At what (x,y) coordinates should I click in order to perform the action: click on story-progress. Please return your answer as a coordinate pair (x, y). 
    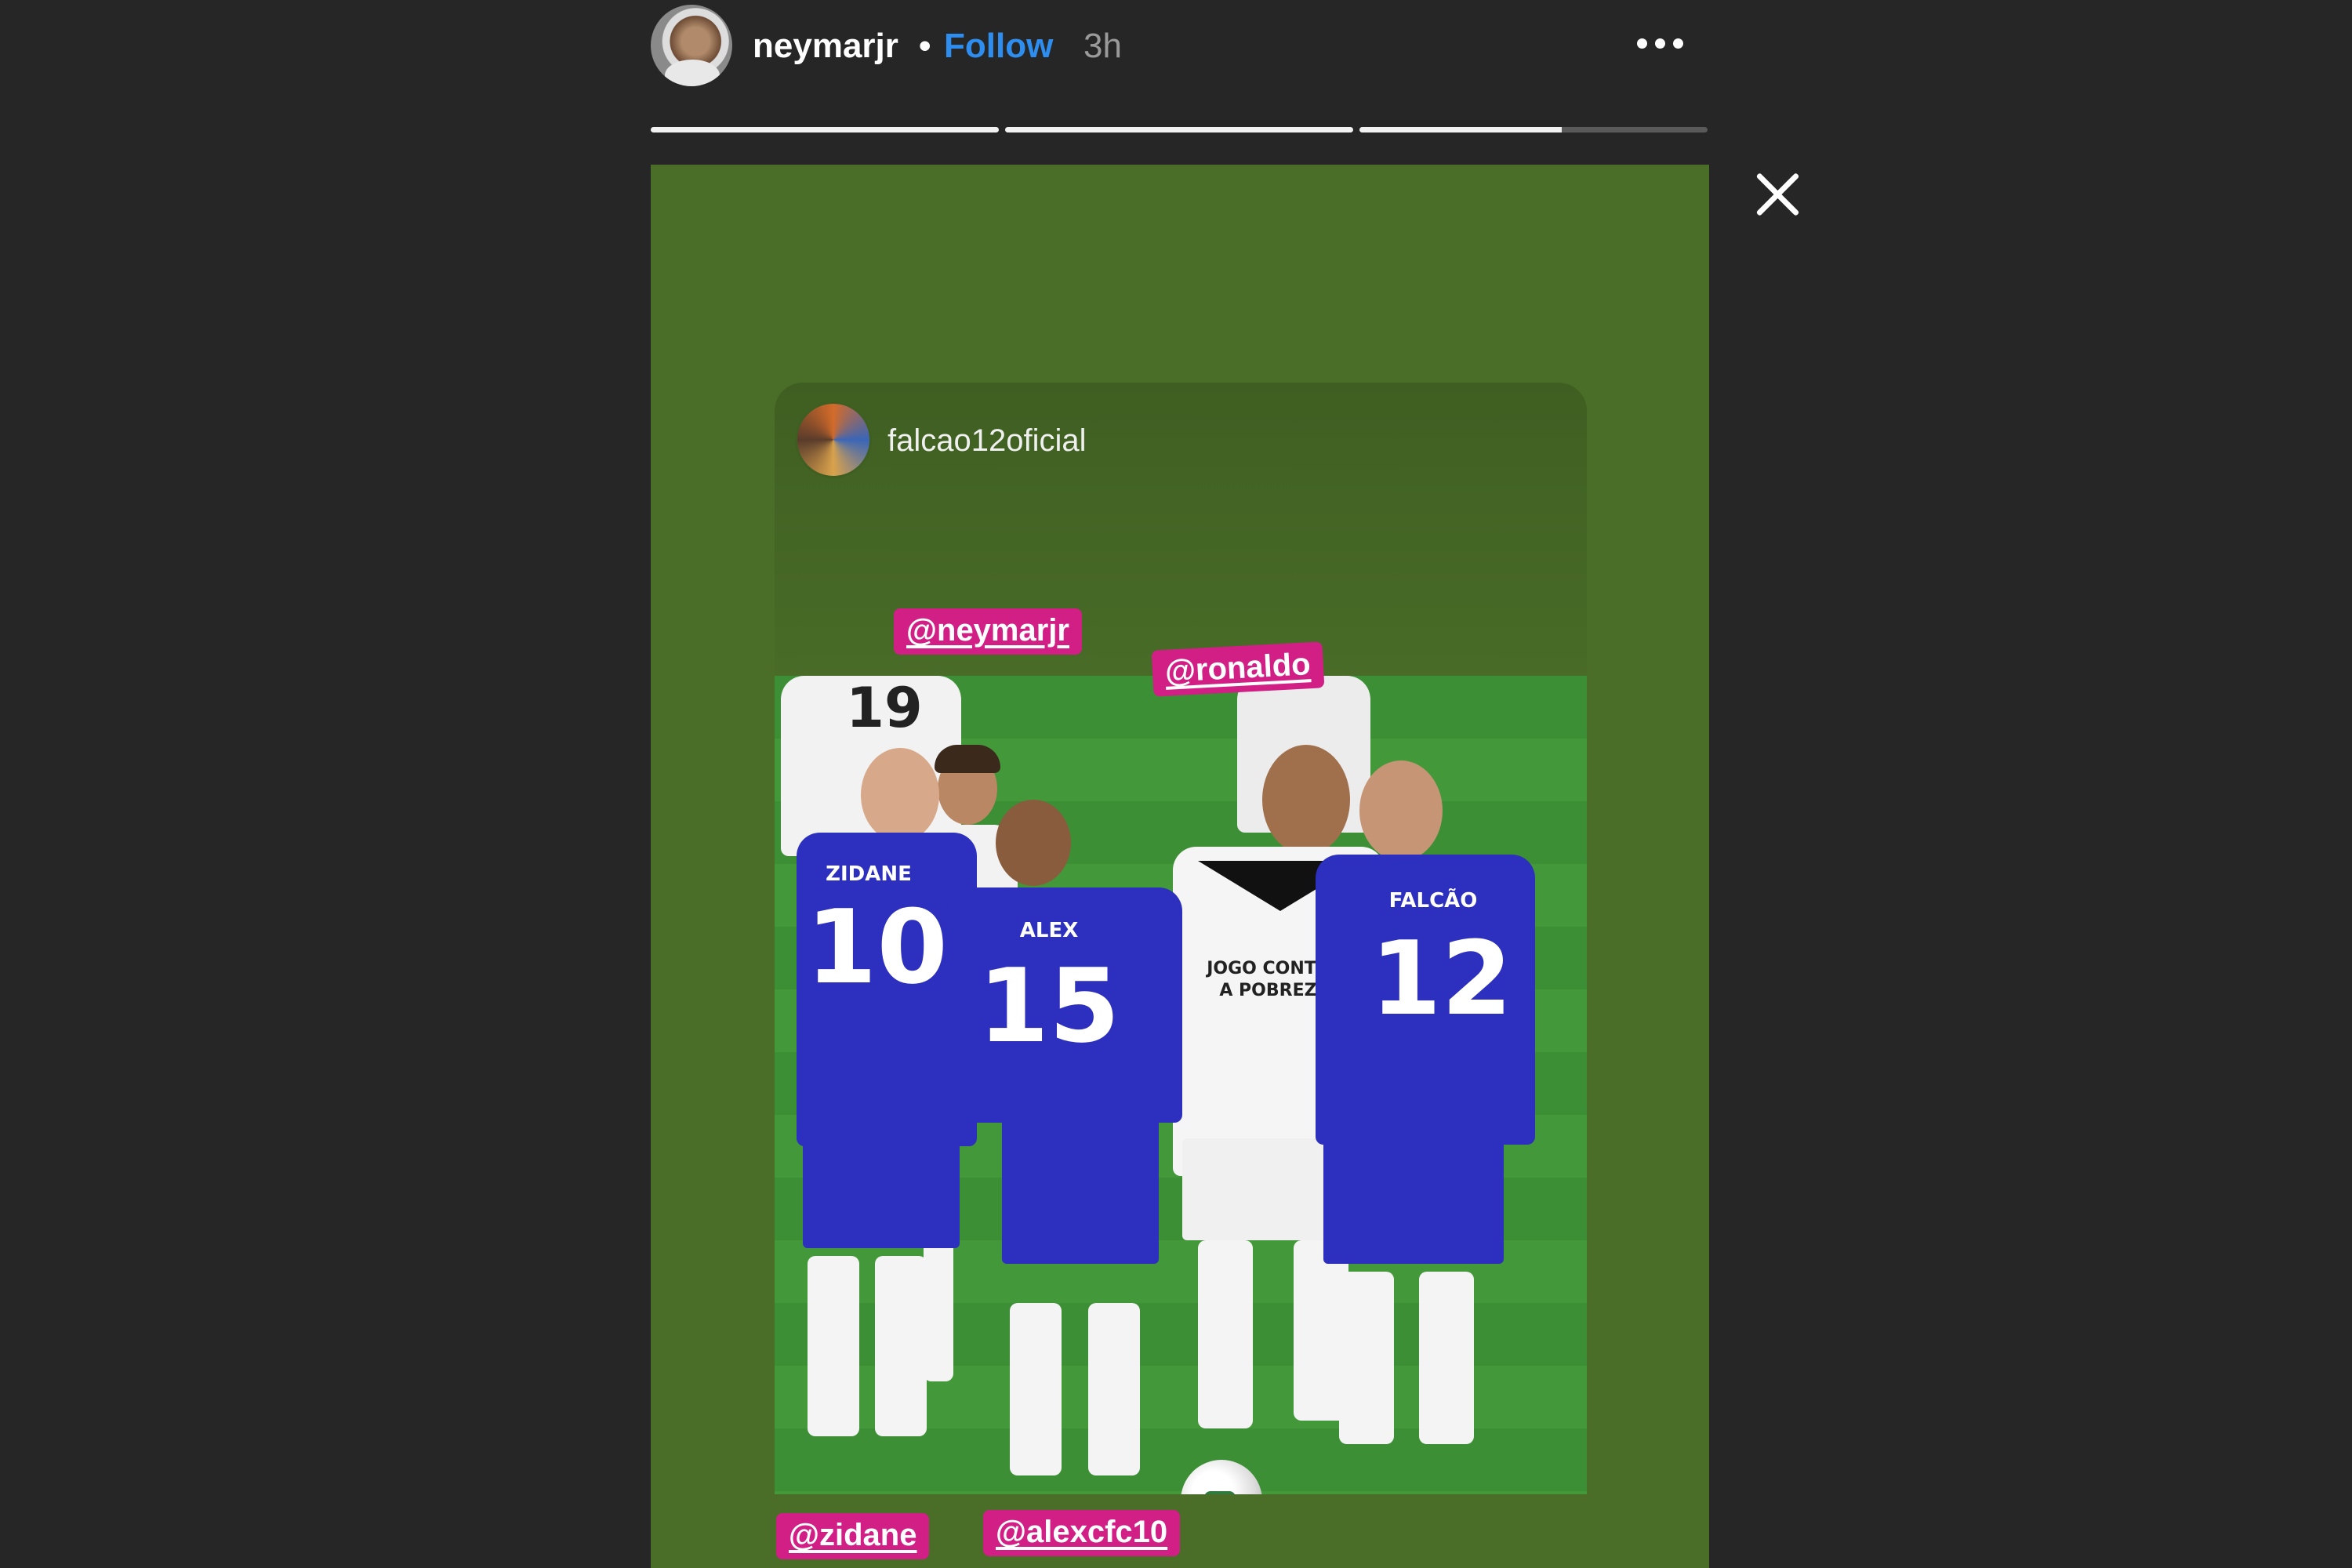
    Looking at the image, I should click on (1180, 130).